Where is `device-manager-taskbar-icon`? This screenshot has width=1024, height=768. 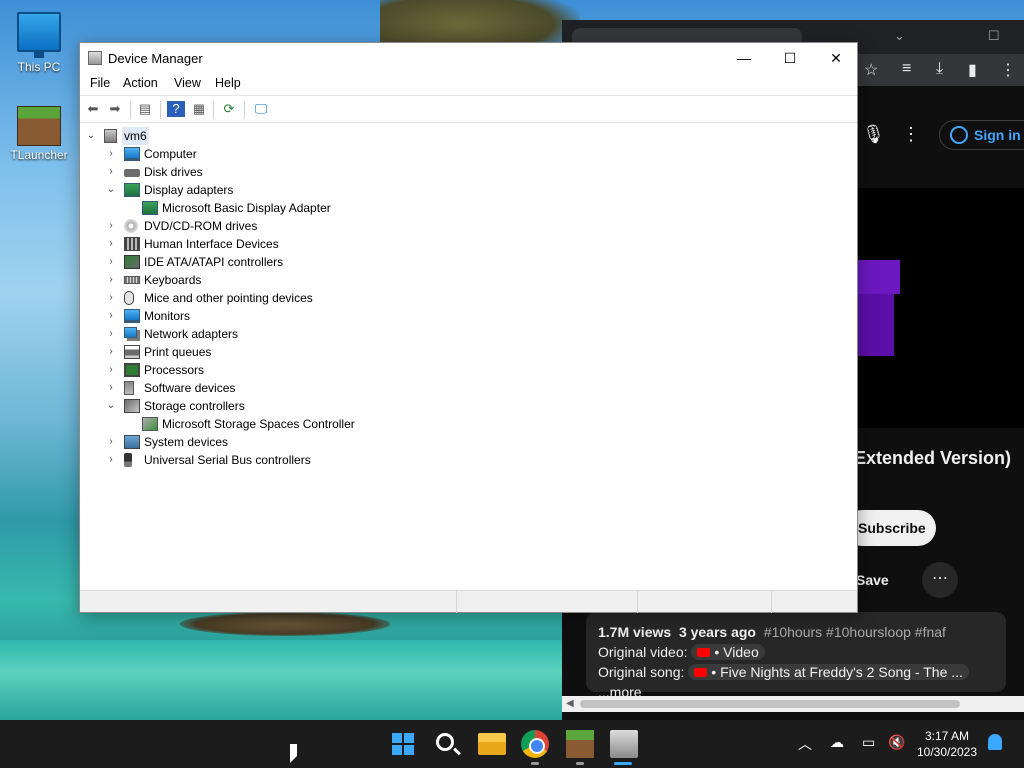
device-manager-taskbar-icon is located at coordinates (624, 744).